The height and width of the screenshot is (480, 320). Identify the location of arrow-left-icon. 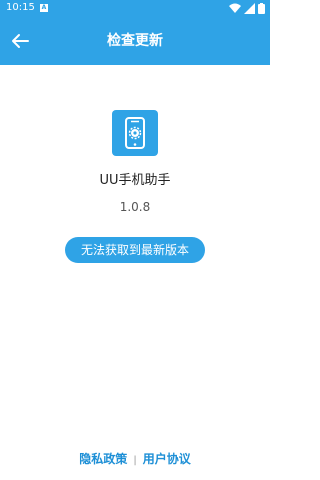
(20, 41).